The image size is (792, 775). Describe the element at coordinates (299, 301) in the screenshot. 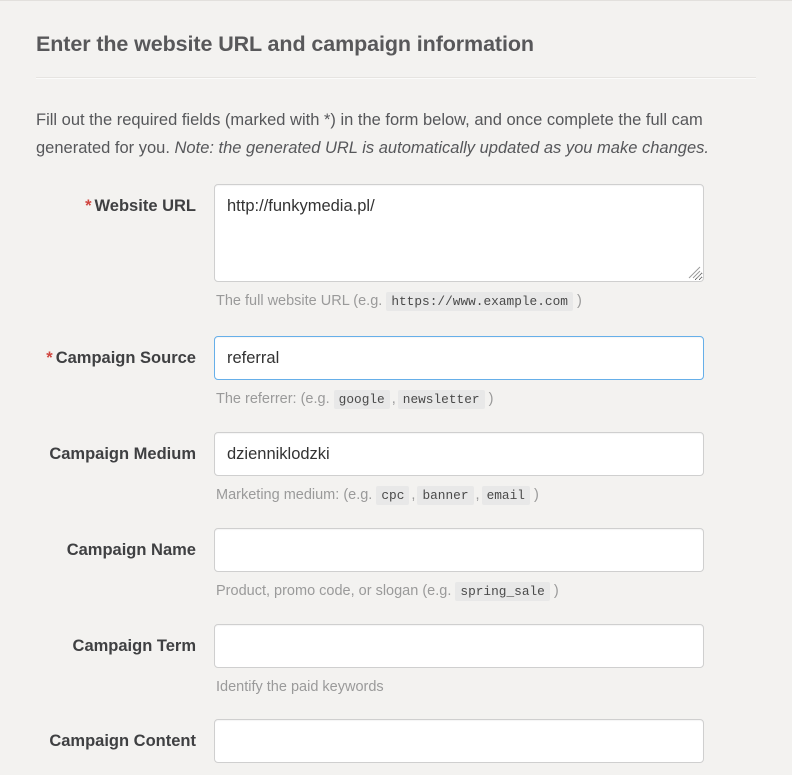

I see `help-prefix-website-url: The full website URL (e.g.` at that location.